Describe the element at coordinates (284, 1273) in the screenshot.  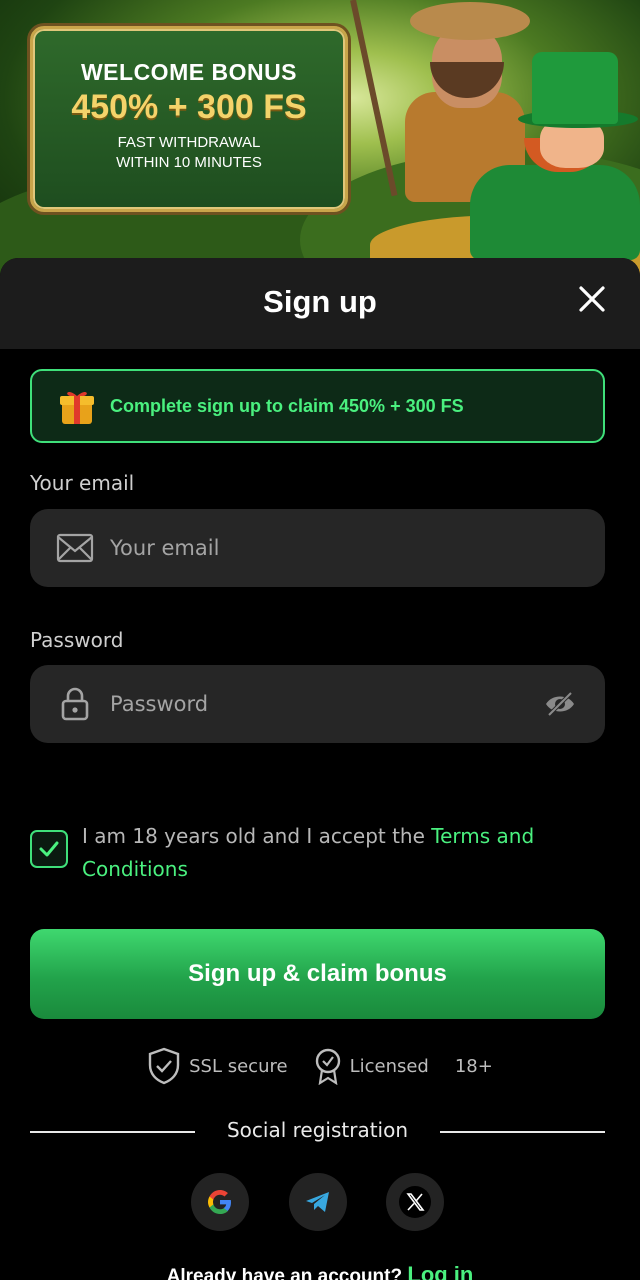
I see `login-prompt-text: Already have an account?` at that location.